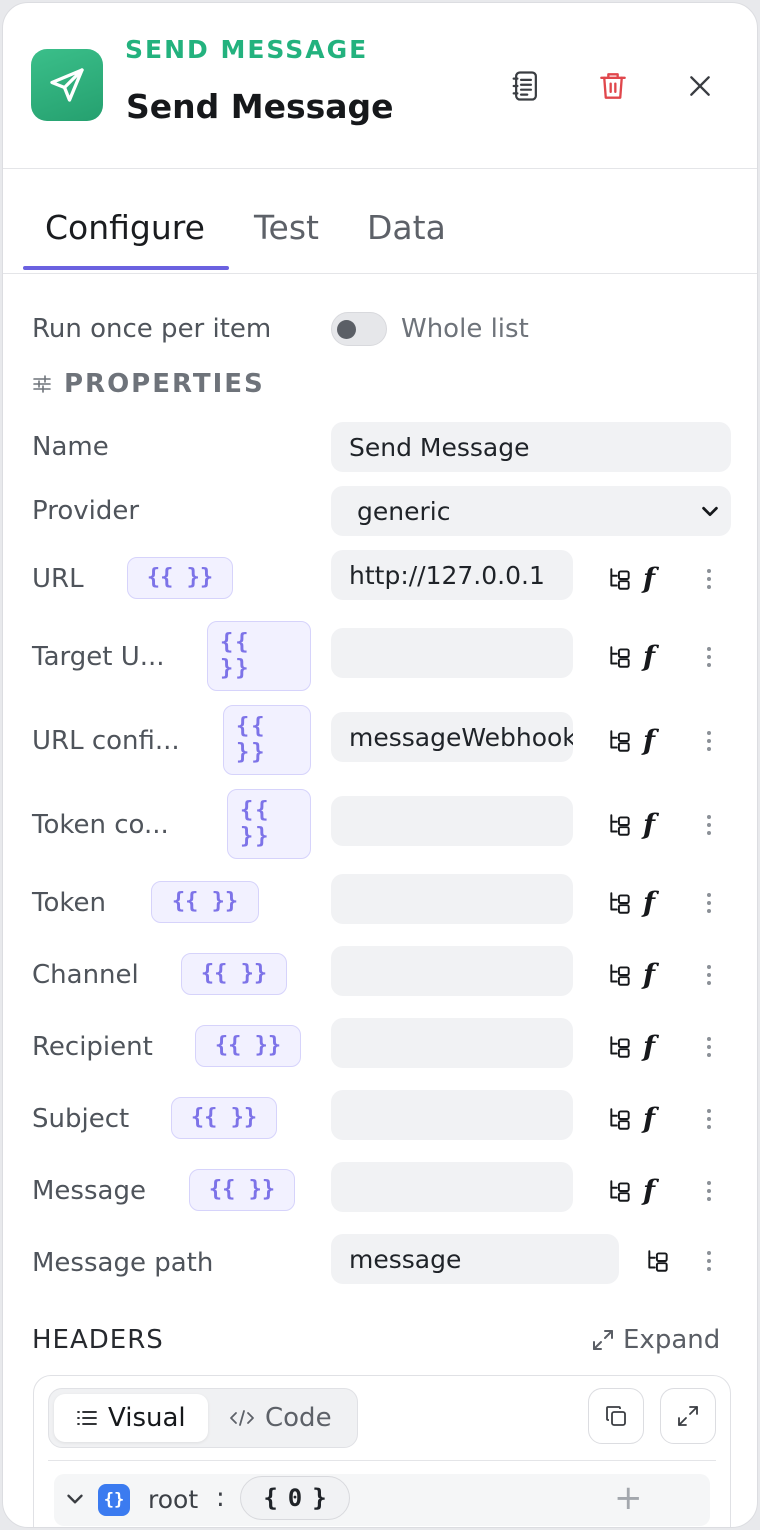 The image size is (760, 1530). Describe the element at coordinates (649, 974) in the screenshot. I see `channel-function-button: f` at that location.